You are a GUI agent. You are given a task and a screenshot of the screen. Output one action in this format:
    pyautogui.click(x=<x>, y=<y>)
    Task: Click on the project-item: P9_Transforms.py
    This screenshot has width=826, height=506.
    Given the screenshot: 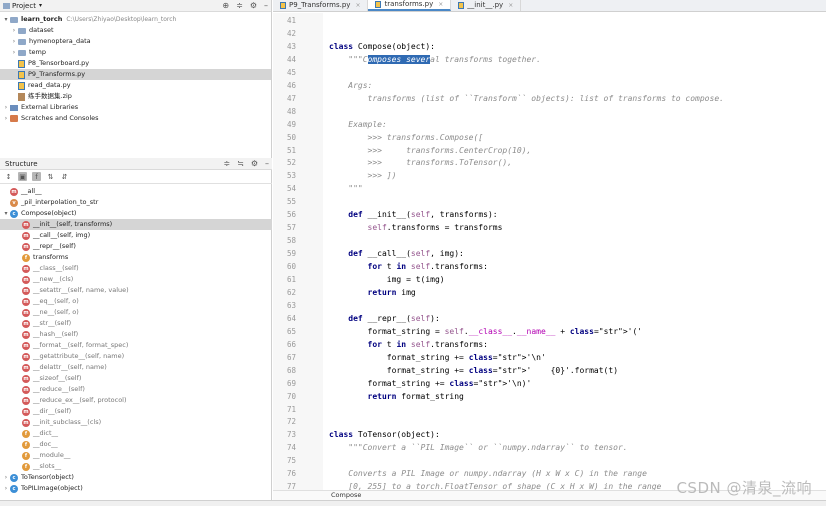 What is the action you would take?
    pyautogui.click(x=135, y=74)
    